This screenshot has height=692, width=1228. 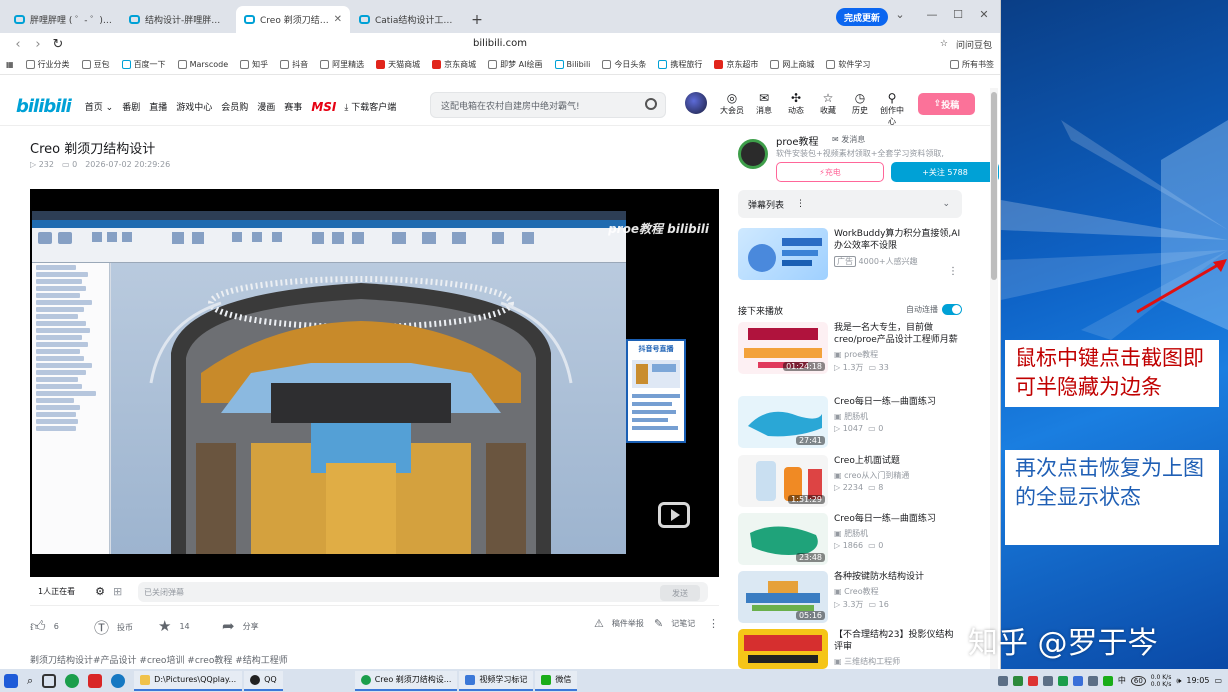 I want to click on apps-icon: ▦, so click(x=10, y=64).